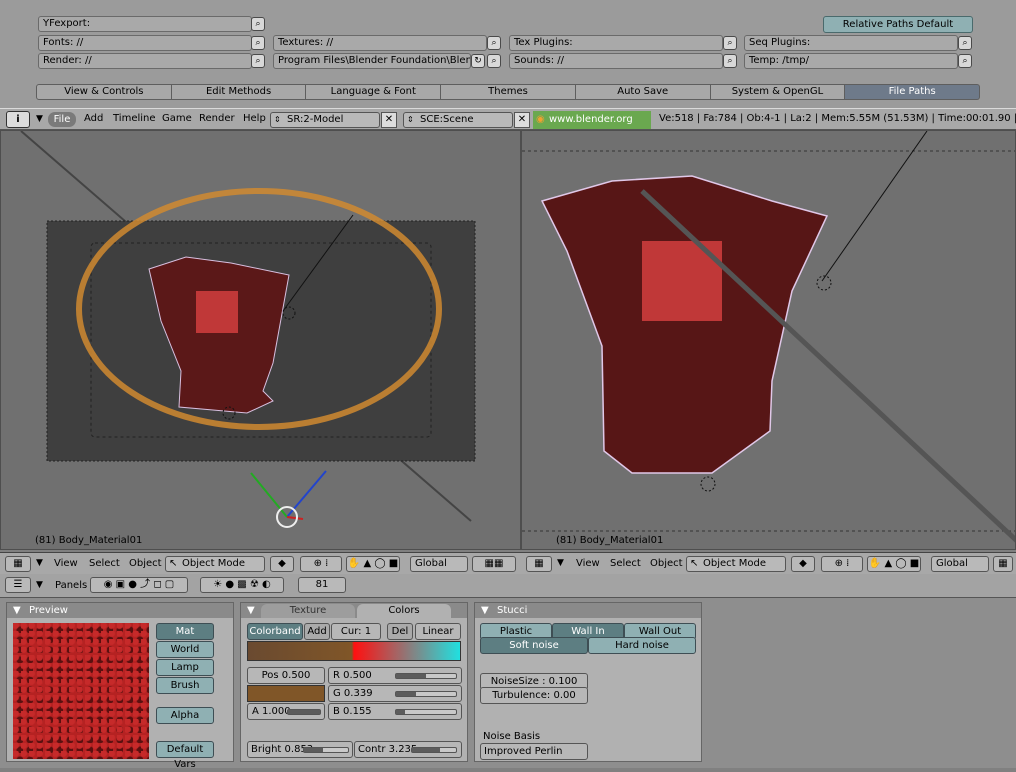 The height and width of the screenshot is (772, 1016). What do you see at coordinates (404, 611) in the screenshot?
I see `tab-colors: Colors` at bounding box center [404, 611].